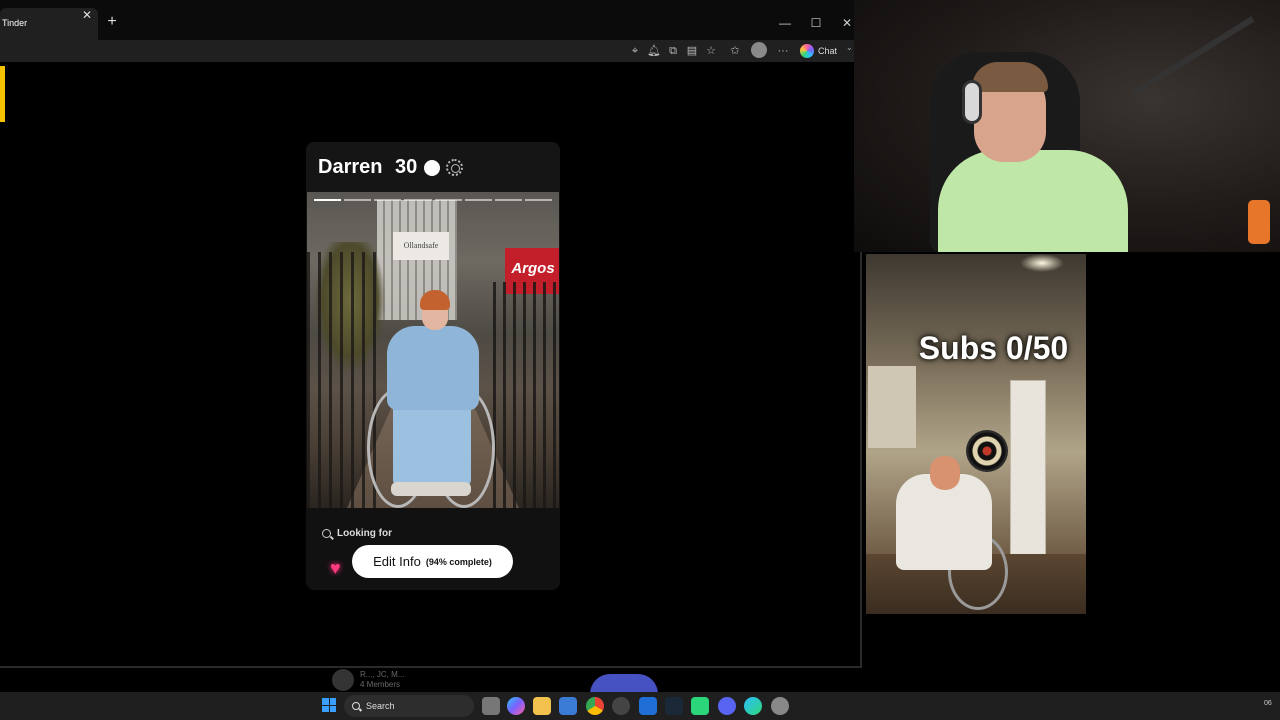 The height and width of the screenshot is (720, 1280). What do you see at coordinates (458, 561) in the screenshot?
I see `edit-info-progress: (94% complete)` at bounding box center [458, 561].